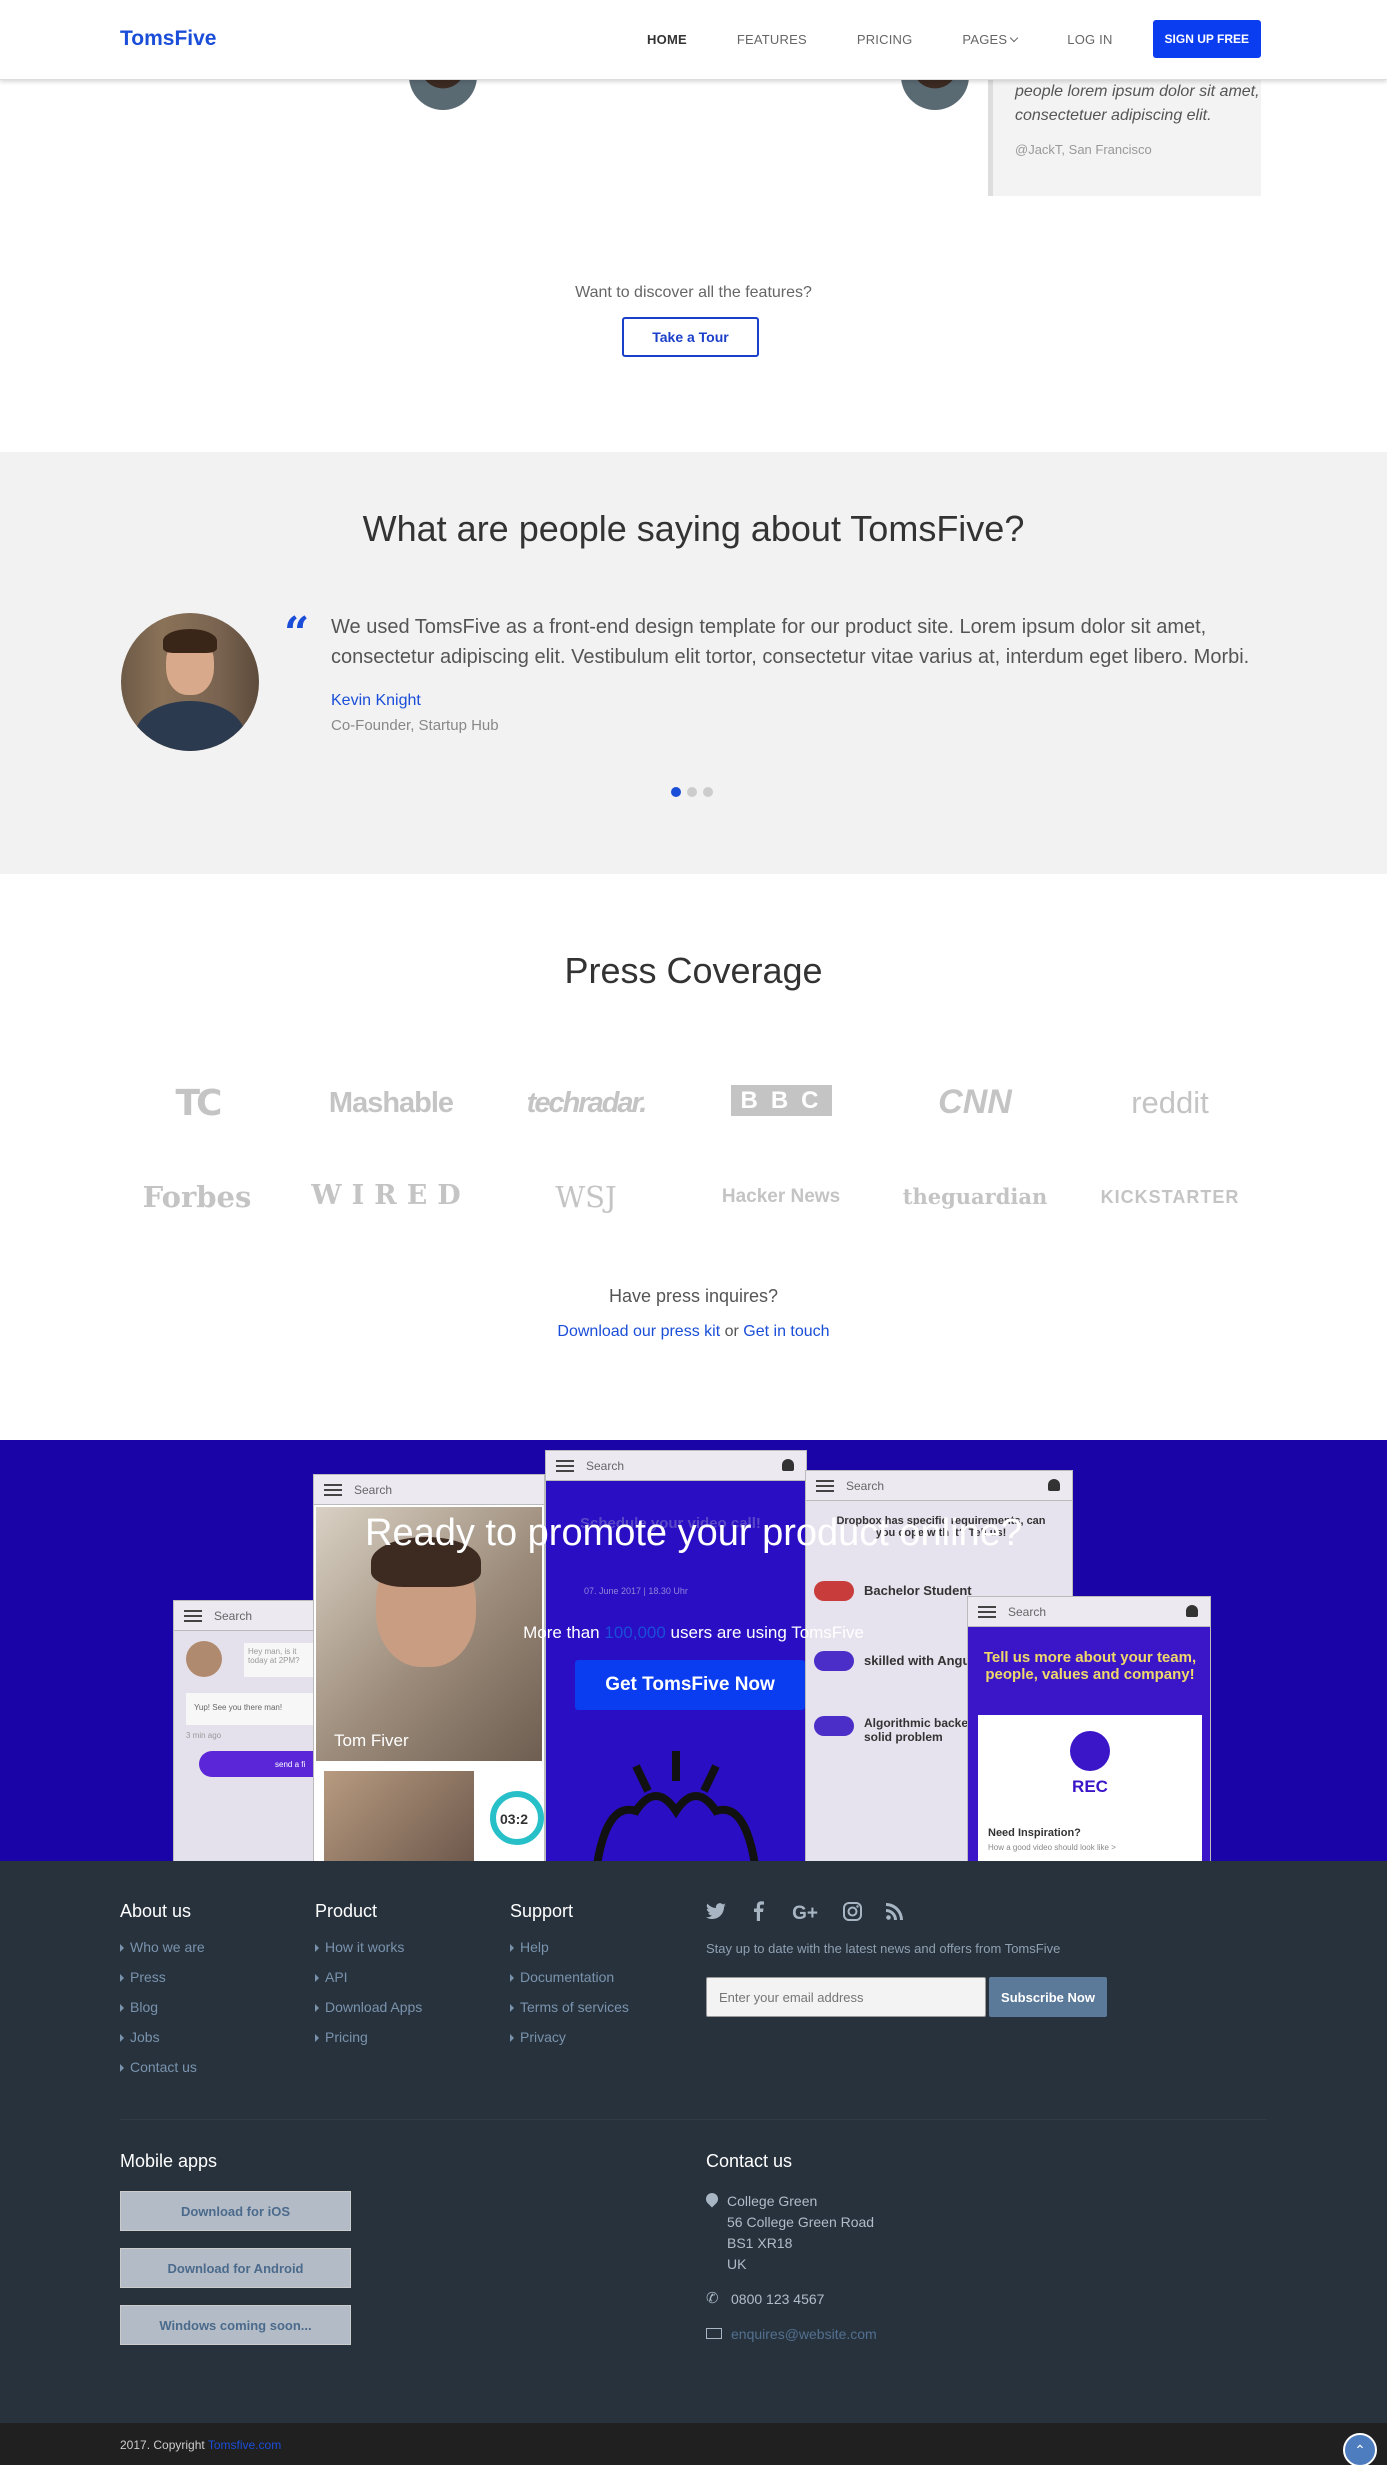  What do you see at coordinates (852, 1914) in the screenshot?
I see `instagram-icon` at bounding box center [852, 1914].